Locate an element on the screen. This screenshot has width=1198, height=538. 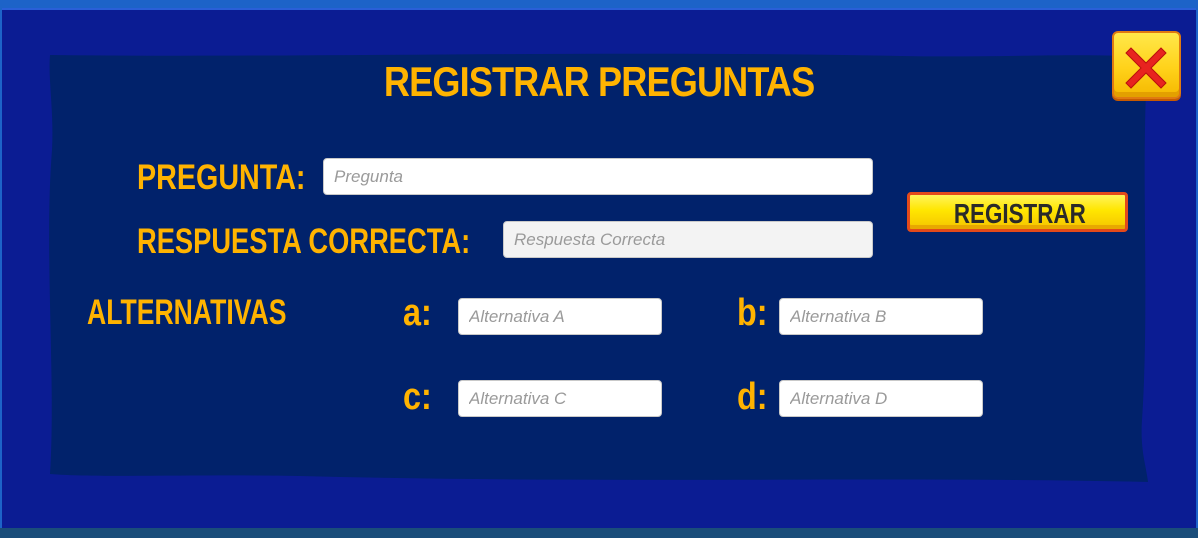
close-button is located at coordinates (1146, 65).